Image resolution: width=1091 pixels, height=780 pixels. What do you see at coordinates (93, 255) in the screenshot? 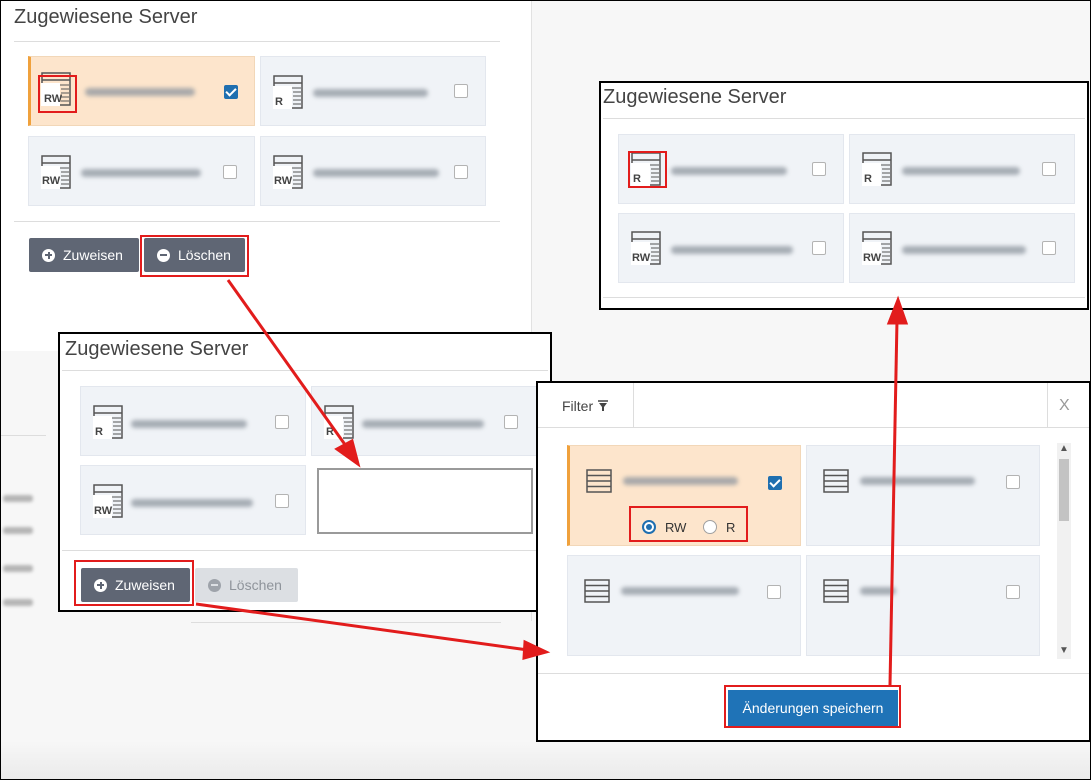
I see `assign-button-label: Zuweisen` at bounding box center [93, 255].